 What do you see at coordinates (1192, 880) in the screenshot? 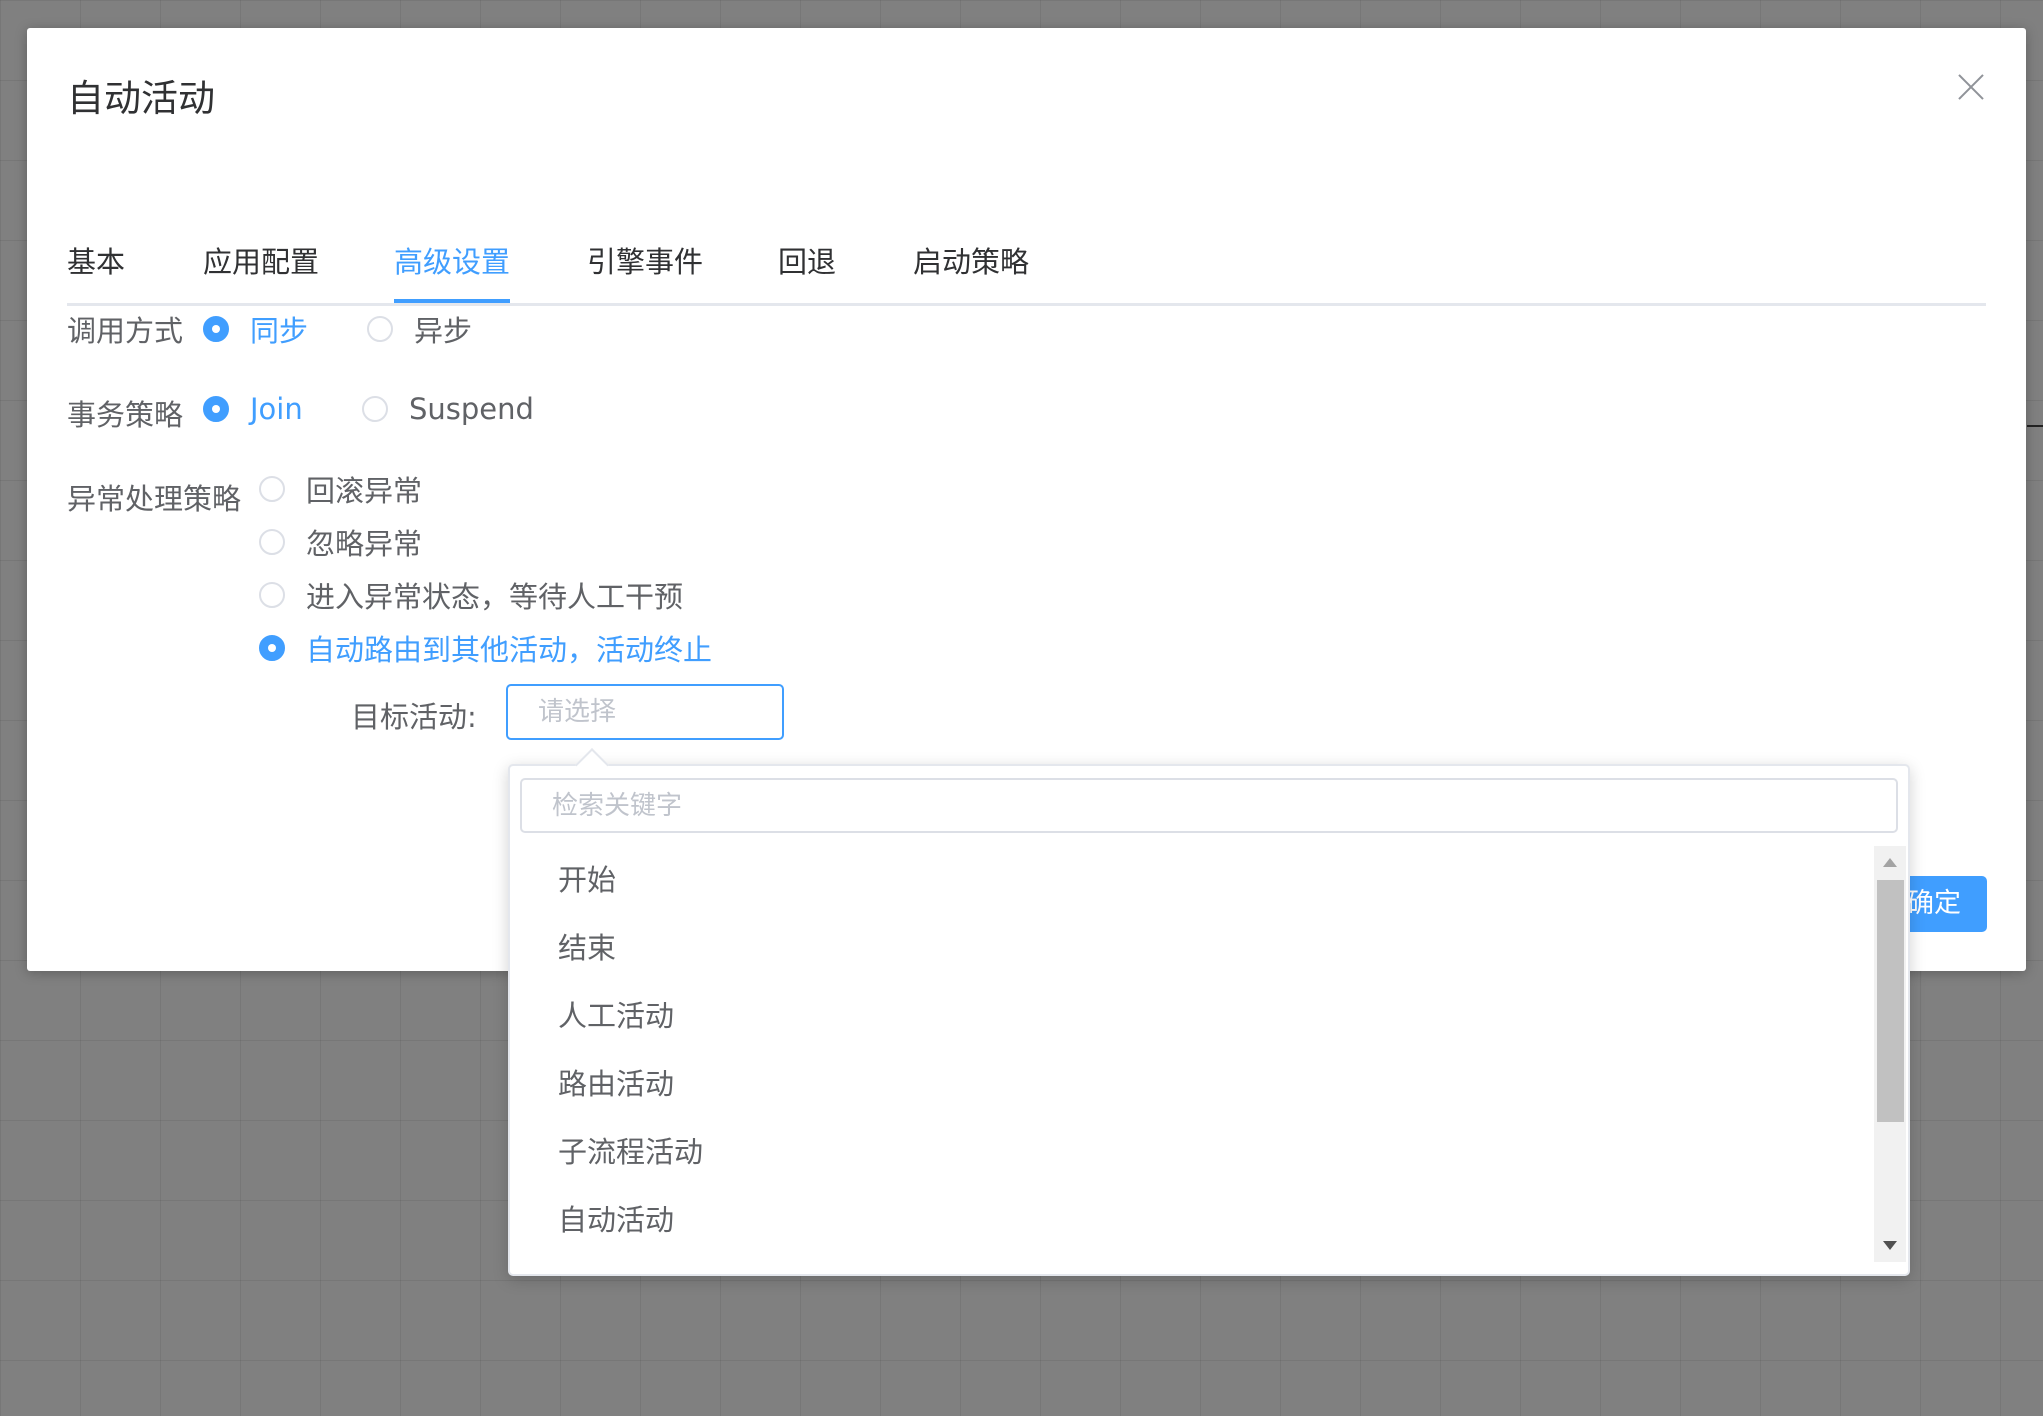
I see `dropdown-option-start: 开始` at bounding box center [1192, 880].